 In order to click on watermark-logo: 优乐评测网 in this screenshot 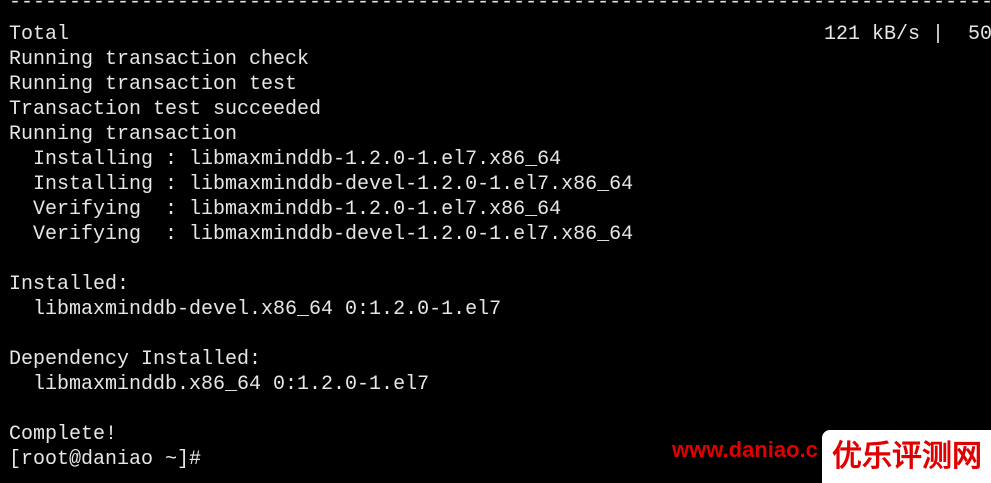, I will do `click(906, 456)`.